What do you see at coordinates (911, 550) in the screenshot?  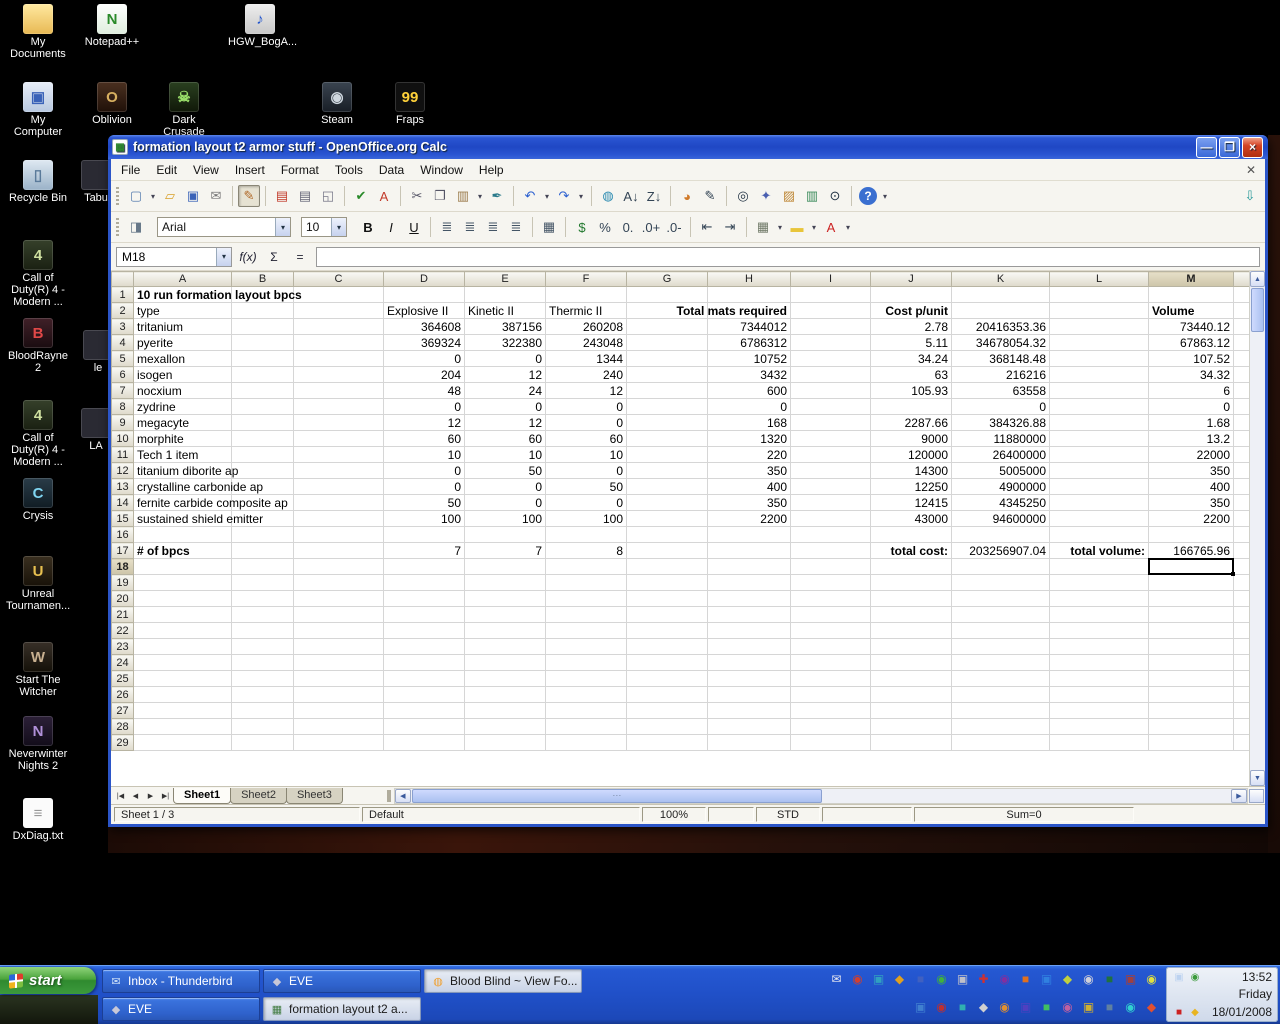 I see `cell-J17: total cost:` at bounding box center [911, 550].